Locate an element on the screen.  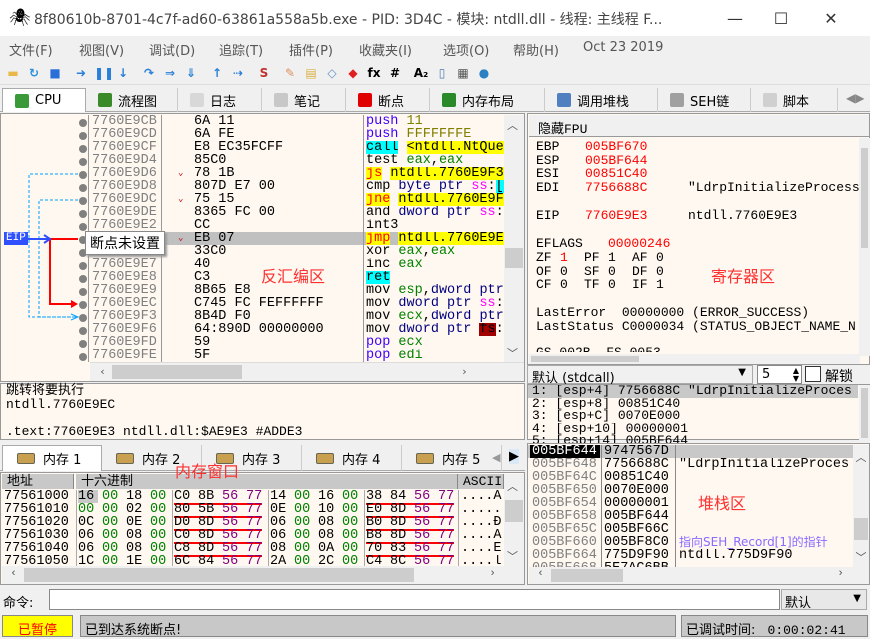
run-icon: ➜ is located at coordinates (81, 73).